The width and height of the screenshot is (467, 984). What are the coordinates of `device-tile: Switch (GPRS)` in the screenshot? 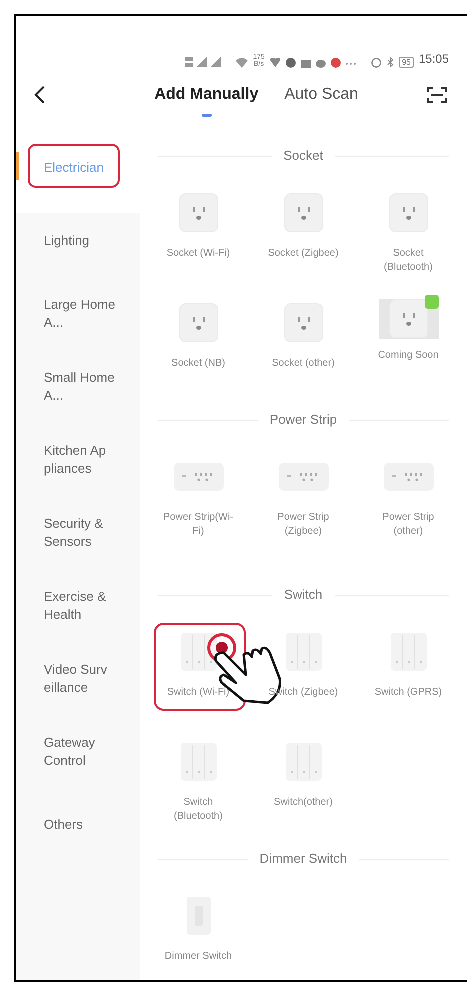 It's located at (408, 672).